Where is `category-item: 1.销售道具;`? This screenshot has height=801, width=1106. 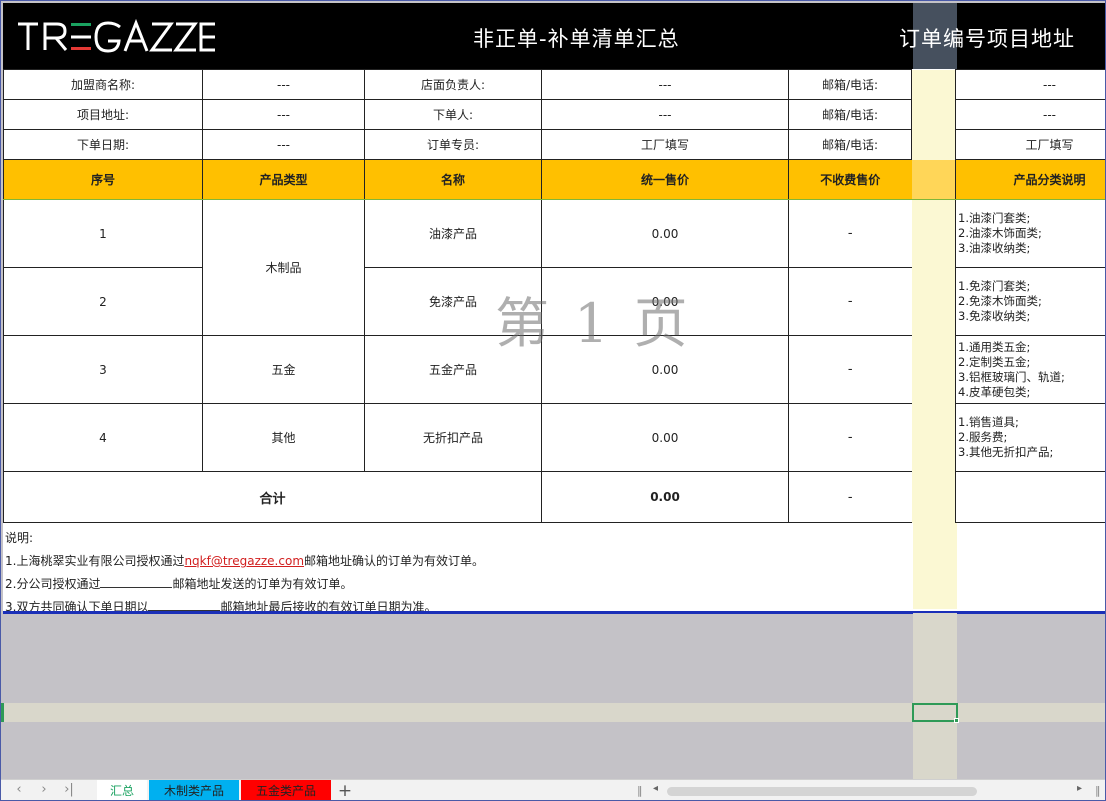 category-item: 1.销售道具; is located at coordinates (988, 422).